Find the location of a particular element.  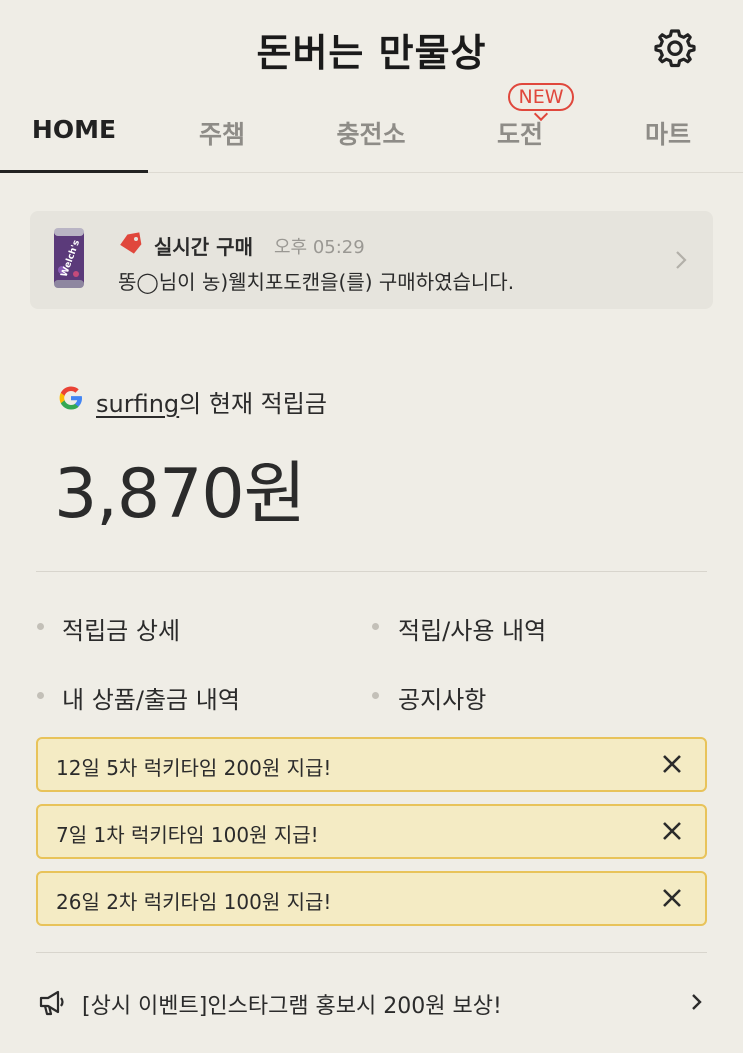

live-purchase-message: 똥◯님이 농)웰치포도캔을(를) 구매하였습니다. is located at coordinates (316, 282).